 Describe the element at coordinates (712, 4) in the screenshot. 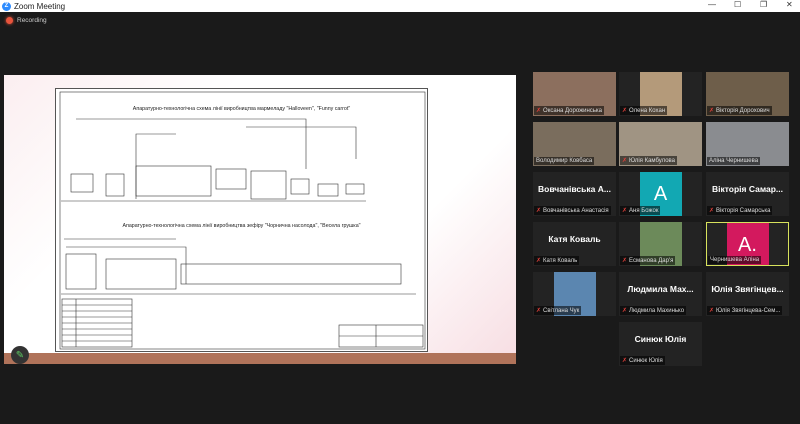

I see `minimize-button: —` at that location.